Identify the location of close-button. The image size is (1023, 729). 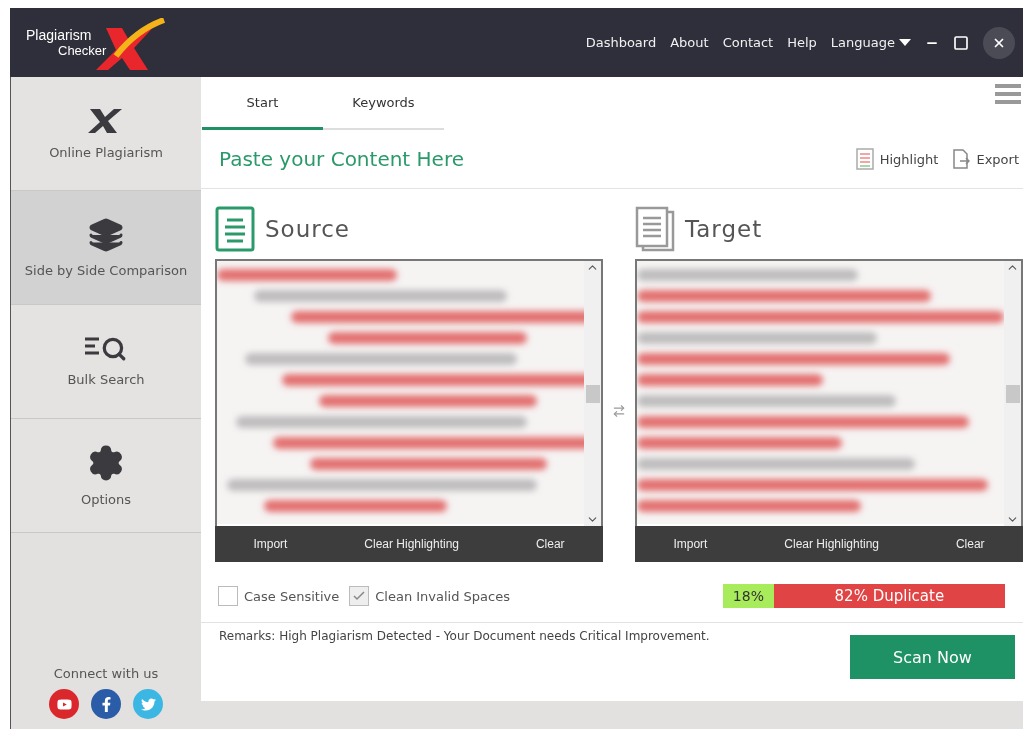
(999, 42).